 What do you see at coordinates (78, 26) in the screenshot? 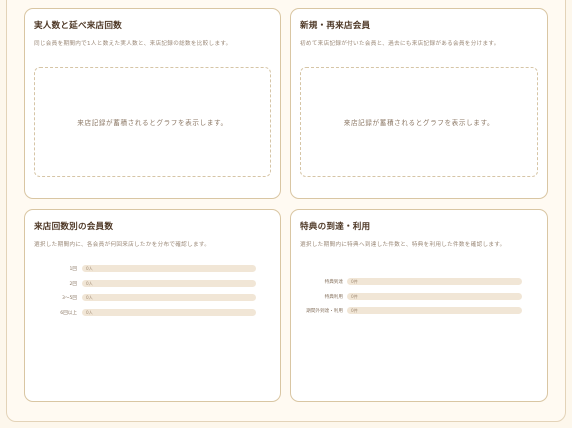
I see `card-title: 実人数と延べ来店回数` at bounding box center [78, 26].